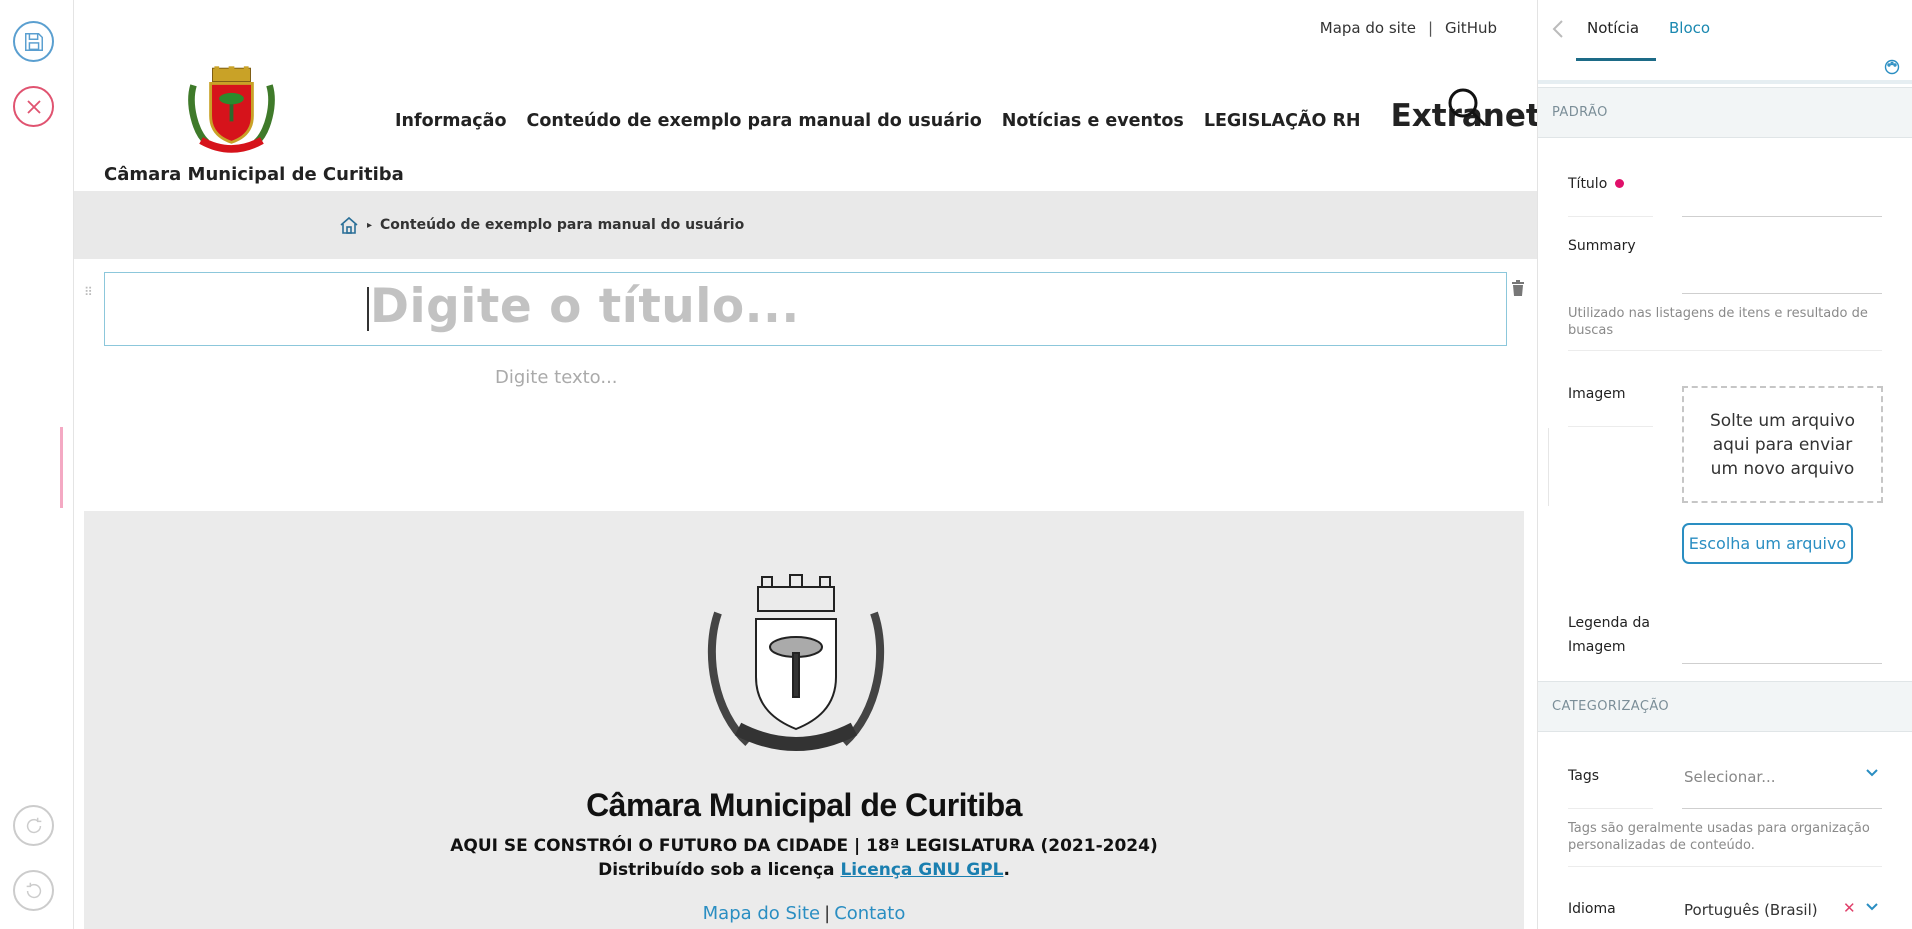 Image resolution: width=1912 pixels, height=929 pixels. I want to click on tags-label: Tags, so click(1583, 776).